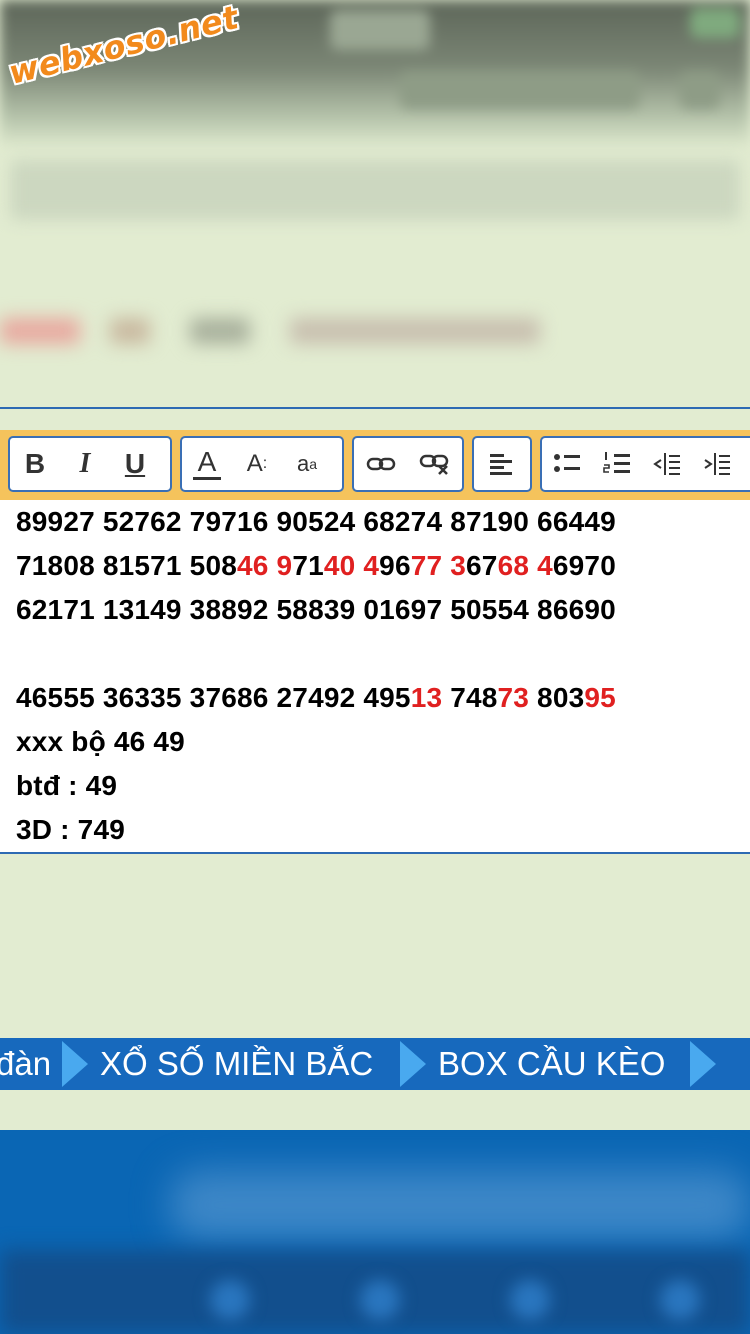 This screenshot has width=750, height=1334. I want to click on unlink-button, so click(435, 464).